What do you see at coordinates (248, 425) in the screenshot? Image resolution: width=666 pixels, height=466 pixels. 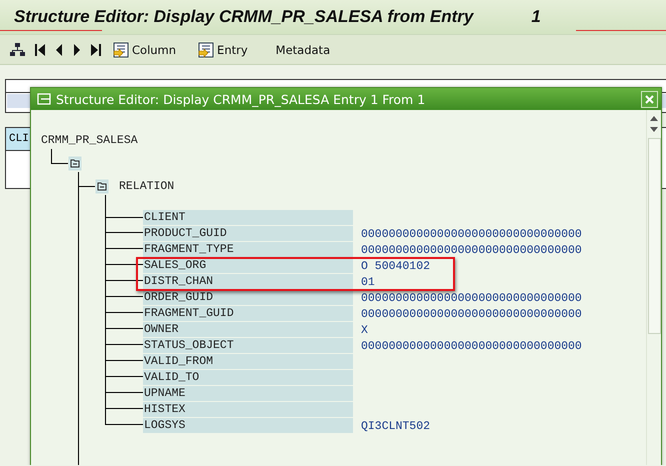 I see `field-name: LOGSYS` at bounding box center [248, 425].